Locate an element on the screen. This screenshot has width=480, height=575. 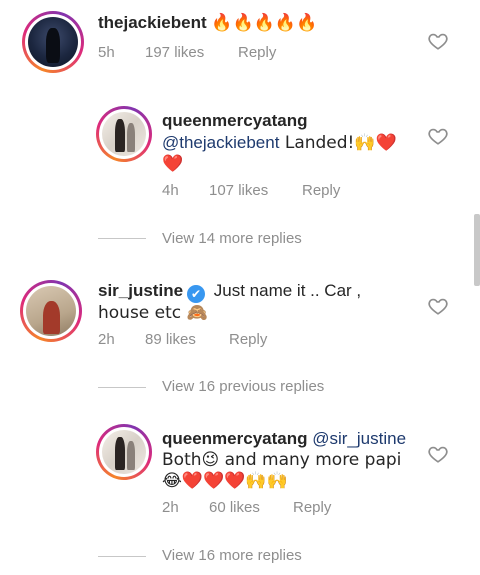
comment-meta: 2h 89 likes Reply is located at coordinates (218, 341).